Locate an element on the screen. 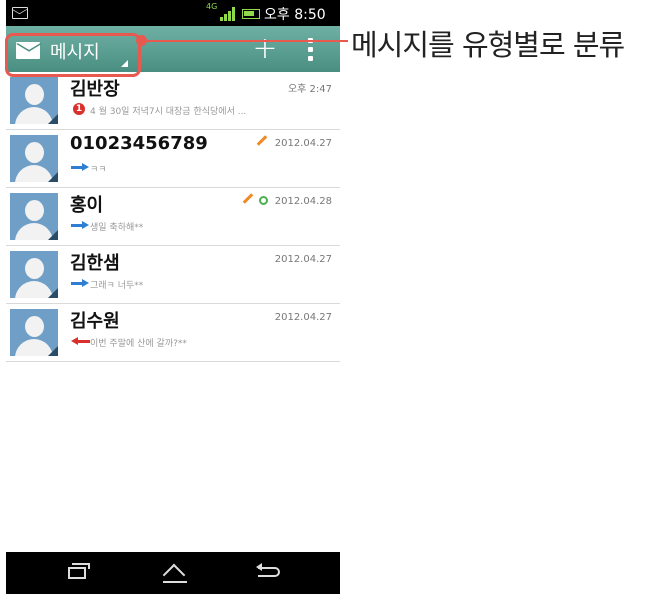 The width and height of the screenshot is (669, 594). unread-badge: 1 is located at coordinates (79, 109).